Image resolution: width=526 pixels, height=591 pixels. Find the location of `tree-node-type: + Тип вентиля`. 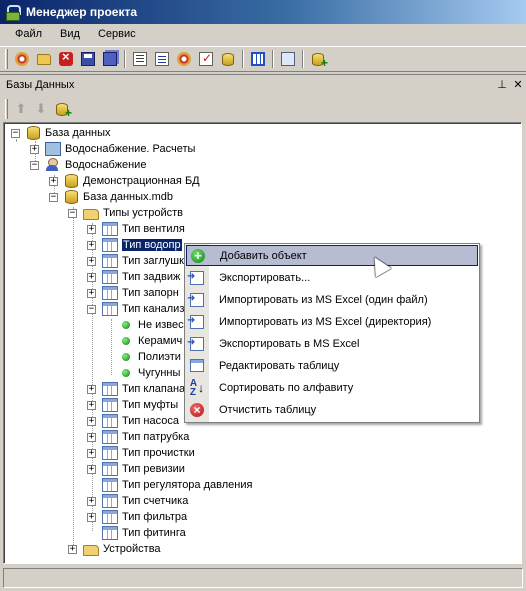

tree-node-type: + Тип вентиля is located at coordinates (136, 229).